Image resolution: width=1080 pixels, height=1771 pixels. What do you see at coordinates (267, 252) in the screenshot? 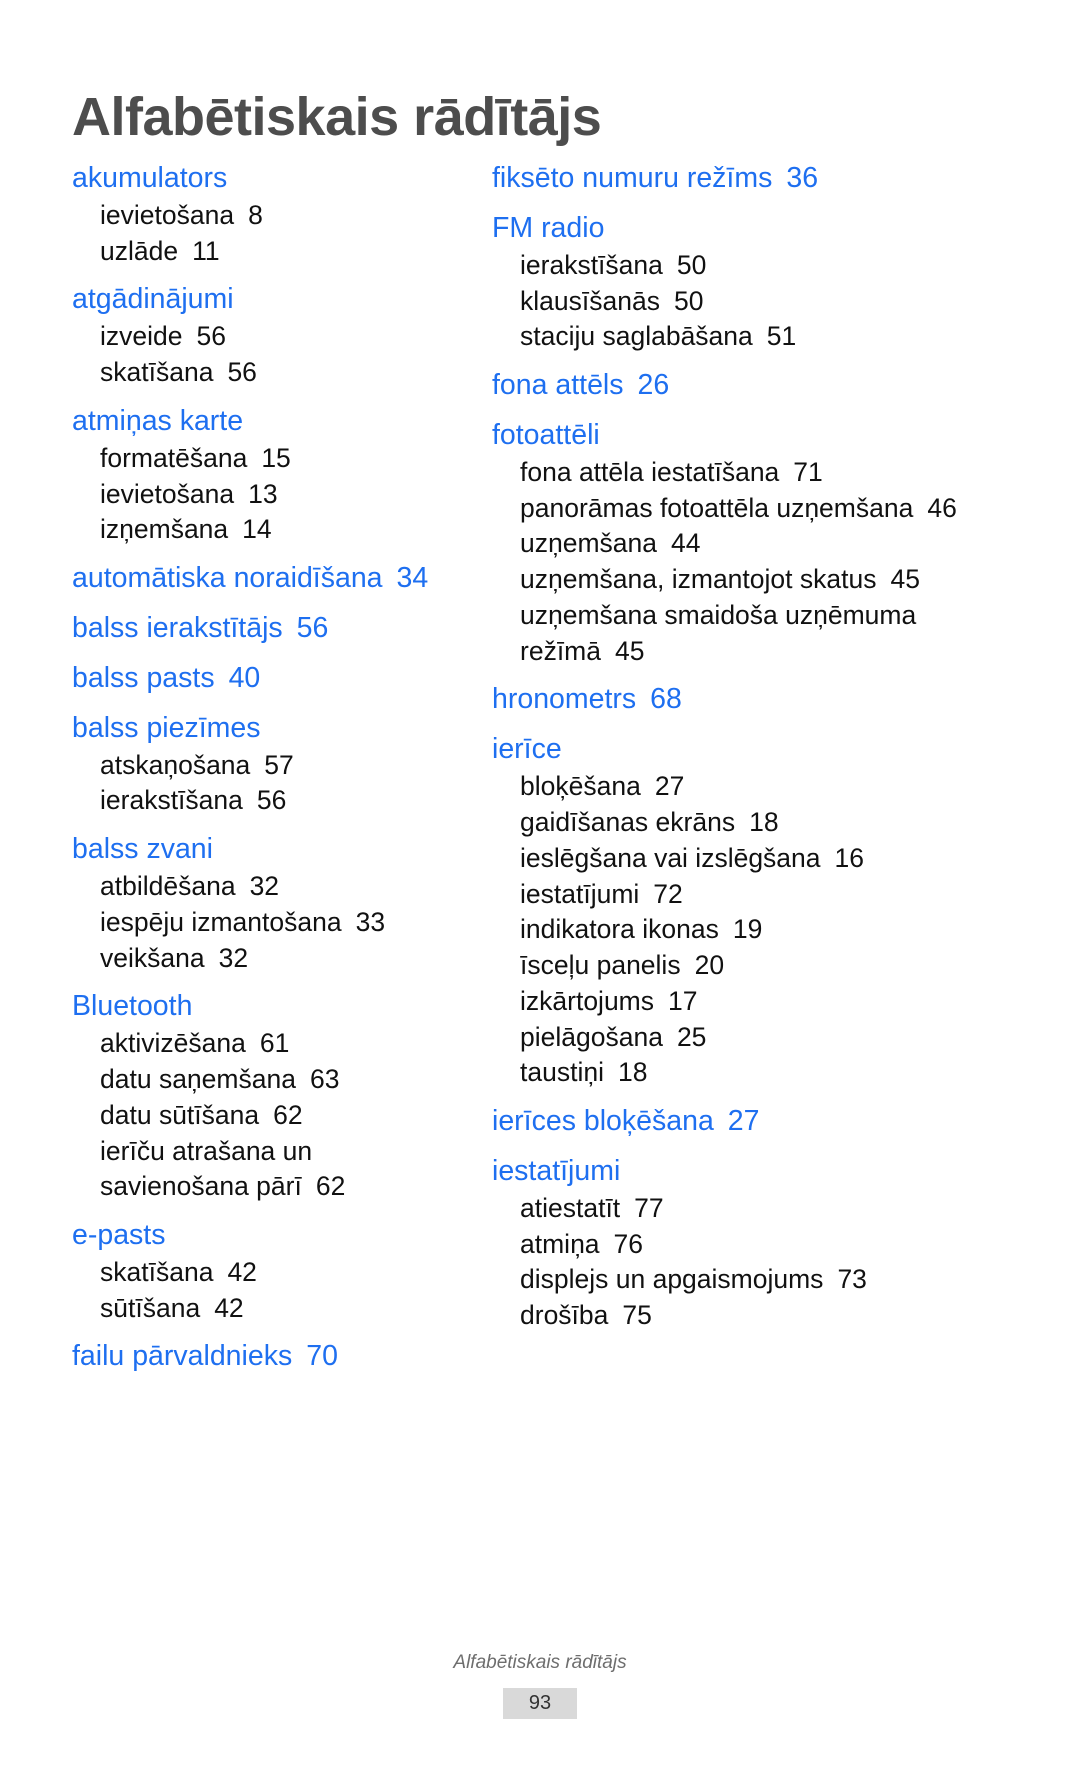
I see `index-subentry: uzlāde 11` at bounding box center [267, 252].